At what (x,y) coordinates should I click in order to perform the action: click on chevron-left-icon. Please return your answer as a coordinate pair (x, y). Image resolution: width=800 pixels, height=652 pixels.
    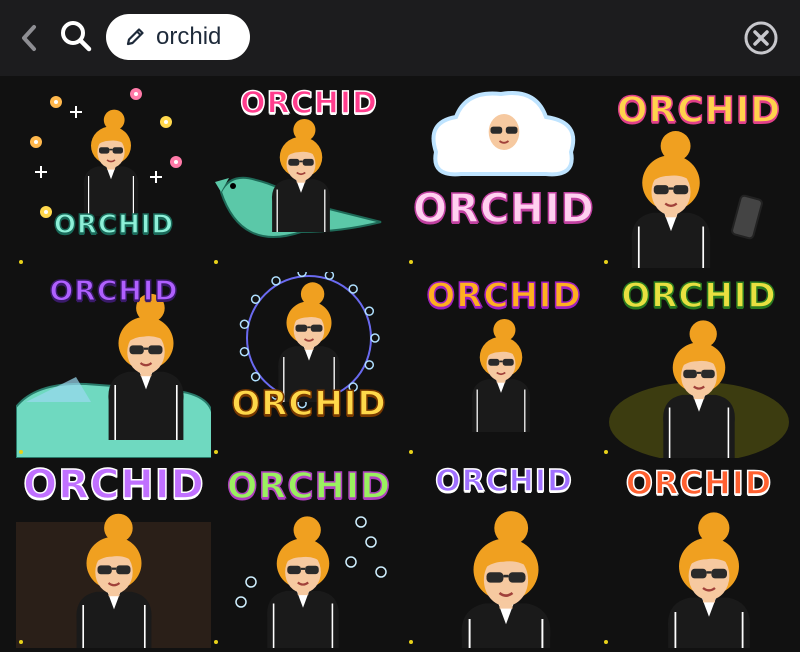
    Looking at the image, I should click on (29, 38).